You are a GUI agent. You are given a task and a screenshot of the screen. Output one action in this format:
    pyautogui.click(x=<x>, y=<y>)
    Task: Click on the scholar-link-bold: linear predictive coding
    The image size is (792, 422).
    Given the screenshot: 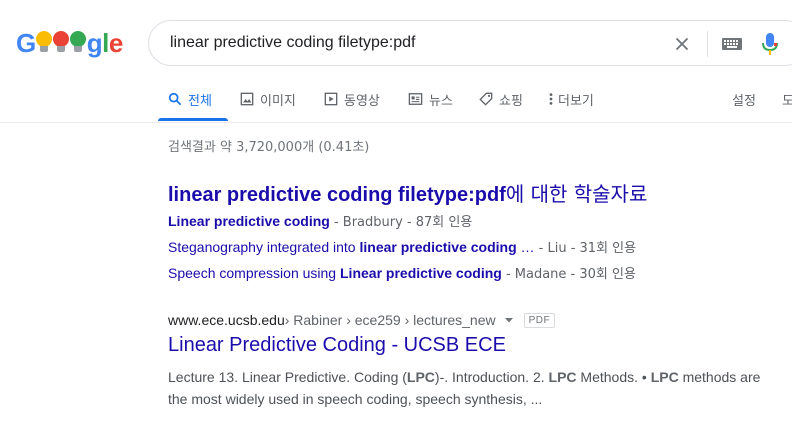 What is the action you would take?
    pyautogui.click(x=438, y=247)
    